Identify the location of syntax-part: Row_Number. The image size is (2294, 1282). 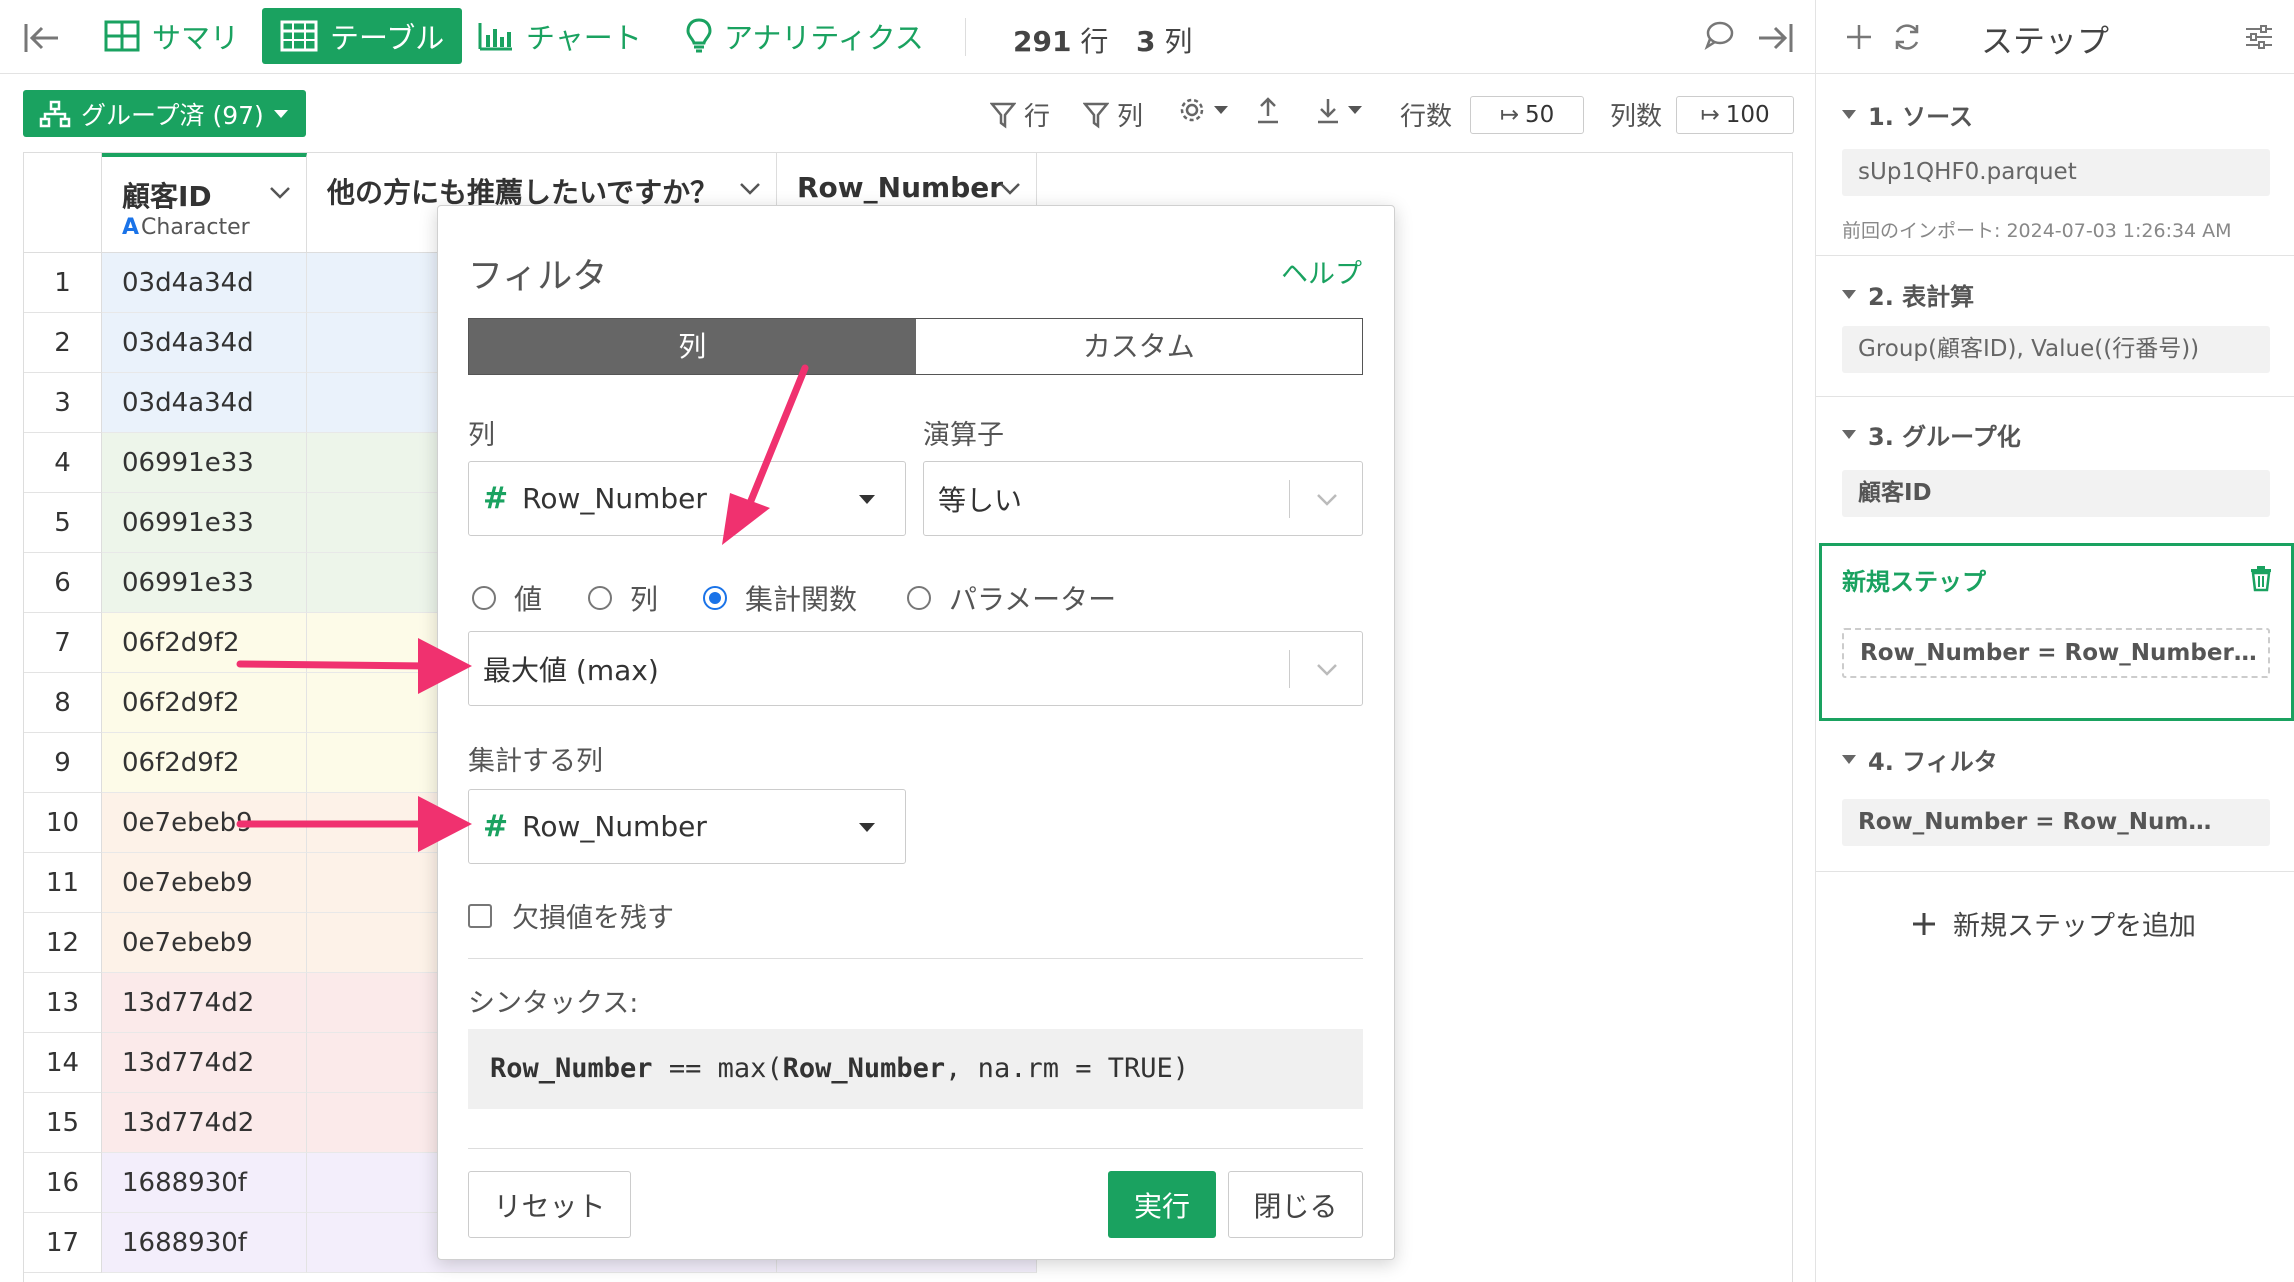
(571, 1068).